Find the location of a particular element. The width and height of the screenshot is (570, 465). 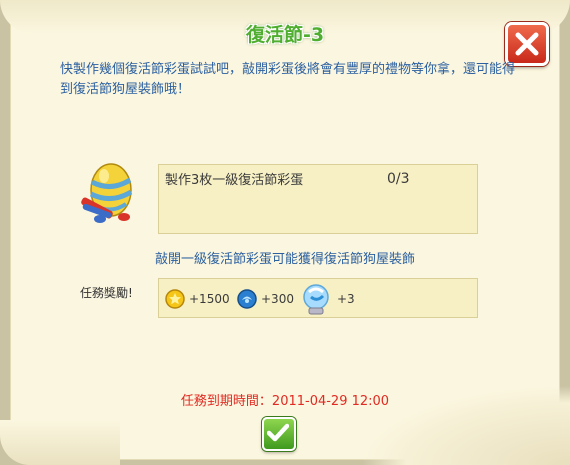

easter-egg-icon is located at coordinates (107, 193).